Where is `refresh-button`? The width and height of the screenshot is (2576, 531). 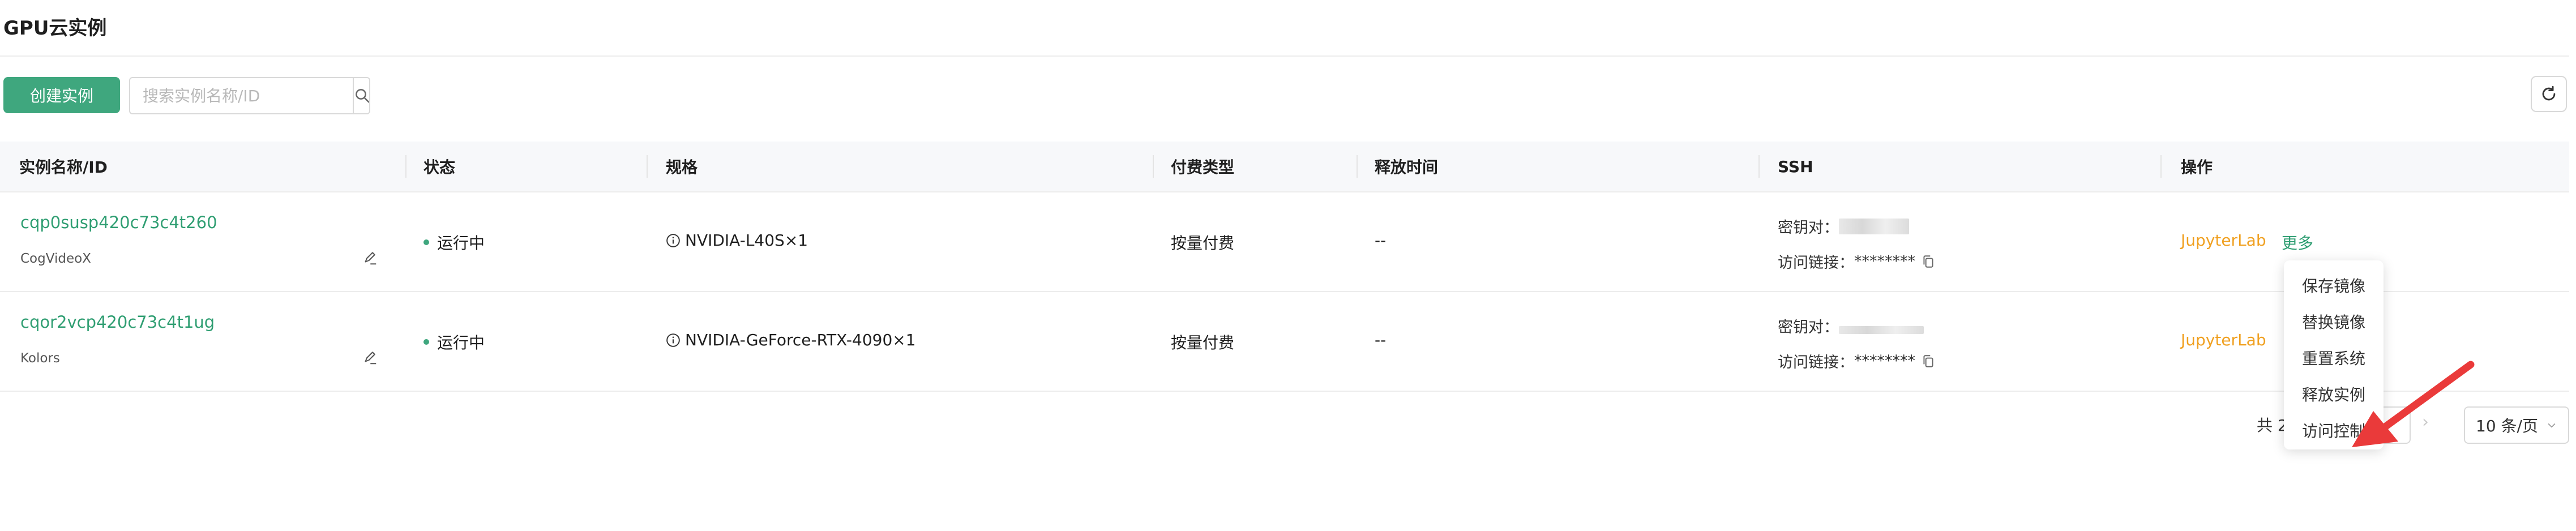
refresh-button is located at coordinates (2549, 94).